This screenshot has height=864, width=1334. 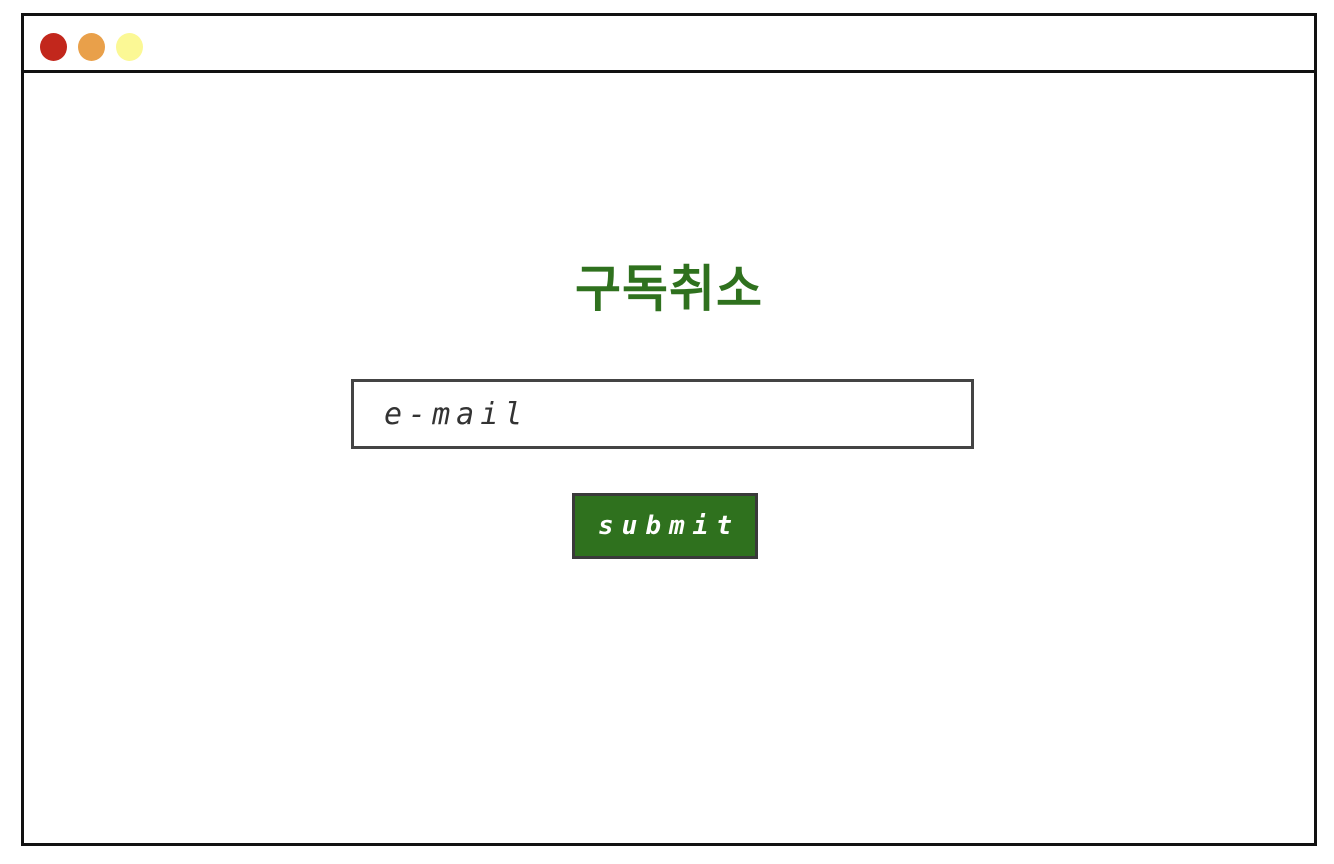 What do you see at coordinates (53, 47) in the screenshot?
I see `close-window-dot` at bounding box center [53, 47].